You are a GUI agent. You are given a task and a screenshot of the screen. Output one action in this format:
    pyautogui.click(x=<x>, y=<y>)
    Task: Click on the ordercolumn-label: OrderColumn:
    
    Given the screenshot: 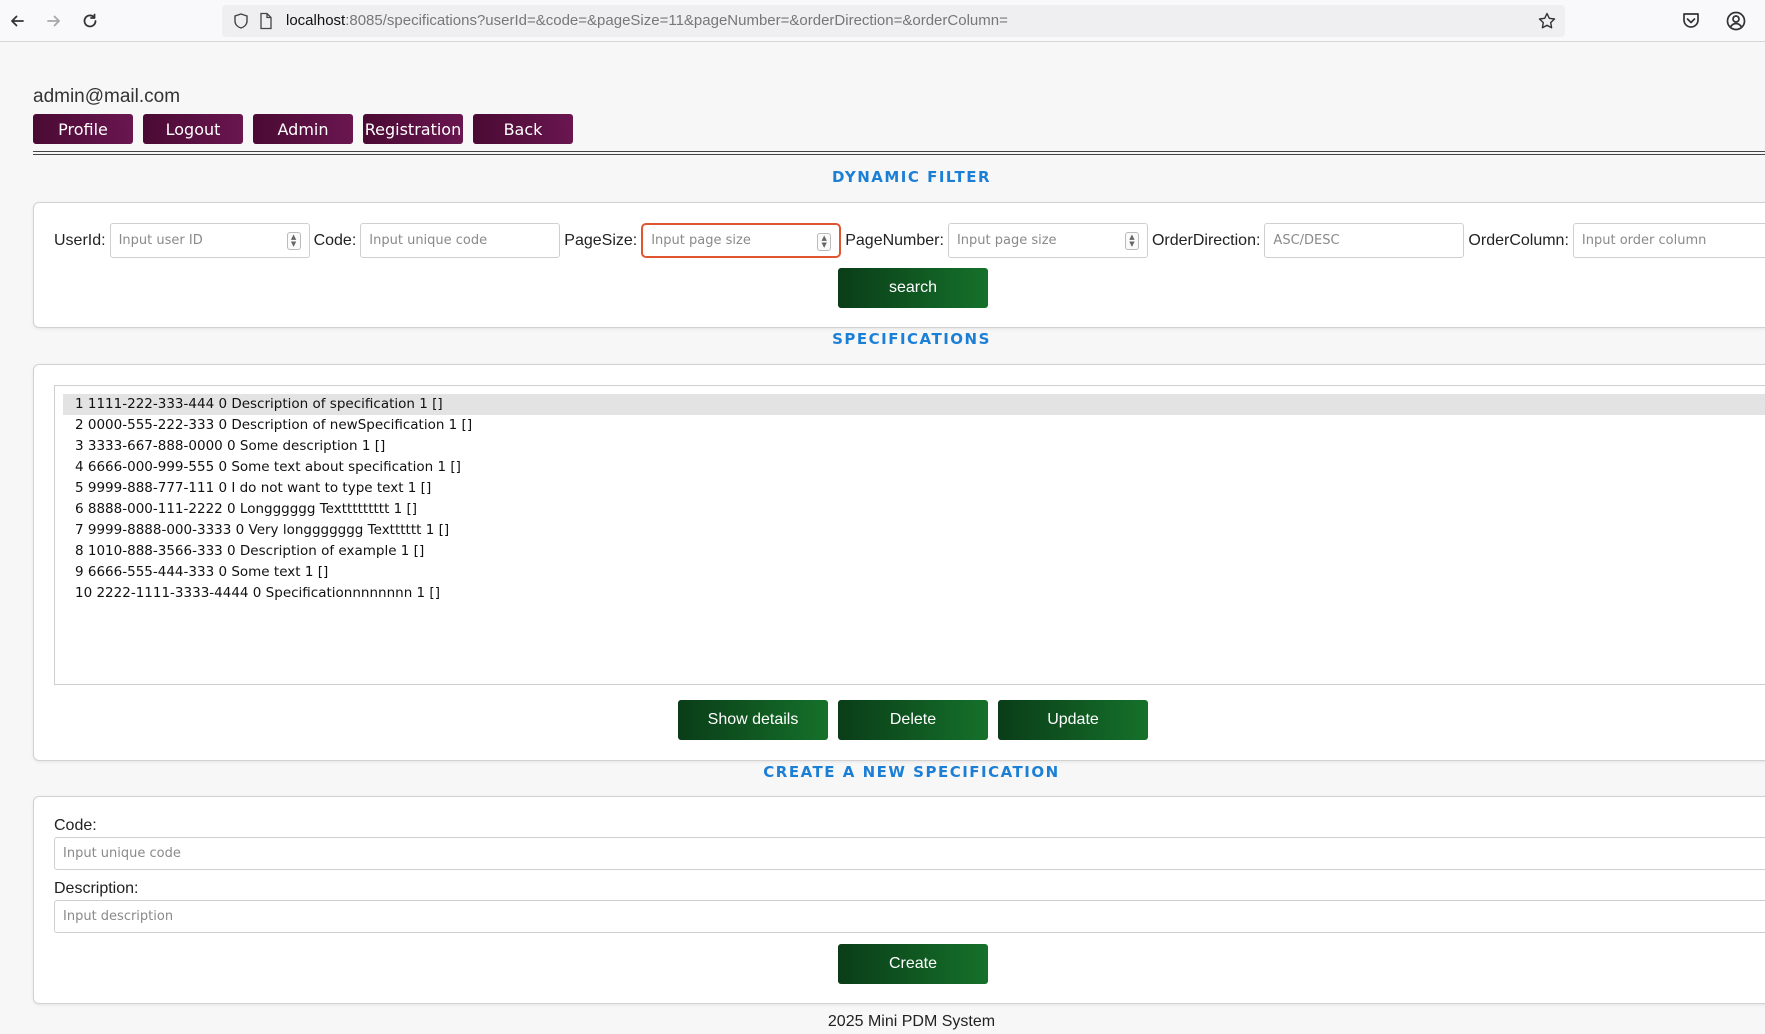 What is the action you would take?
    pyautogui.click(x=1518, y=240)
    